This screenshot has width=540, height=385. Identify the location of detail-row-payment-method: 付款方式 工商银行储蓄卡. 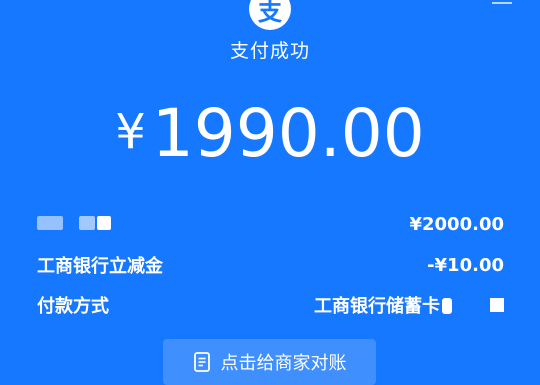
(270, 305).